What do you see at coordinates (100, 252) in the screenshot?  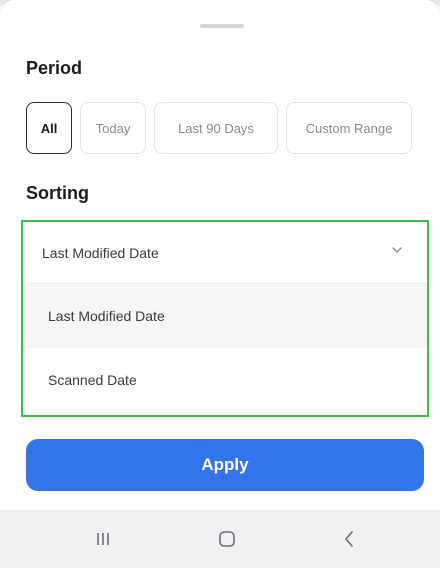 I see `sorting-selected-value: Last Modified Date` at bounding box center [100, 252].